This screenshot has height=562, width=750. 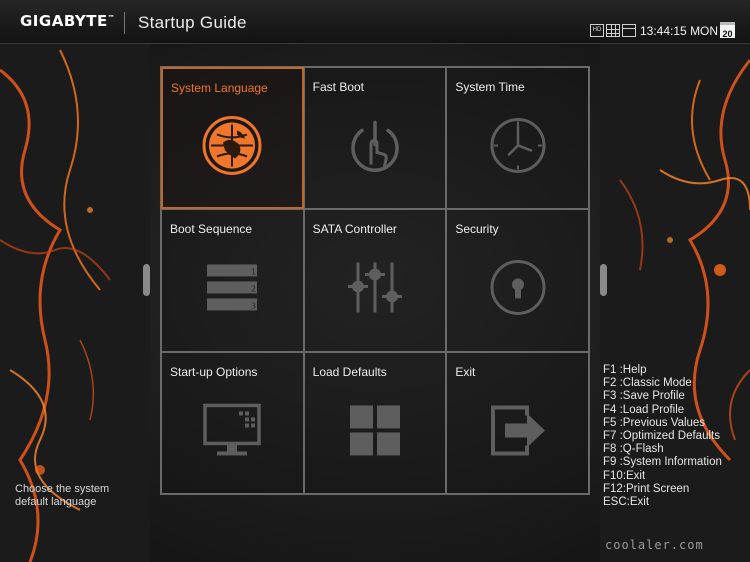 I want to click on hotkey-item: F4 :Load Profile, so click(x=662, y=410).